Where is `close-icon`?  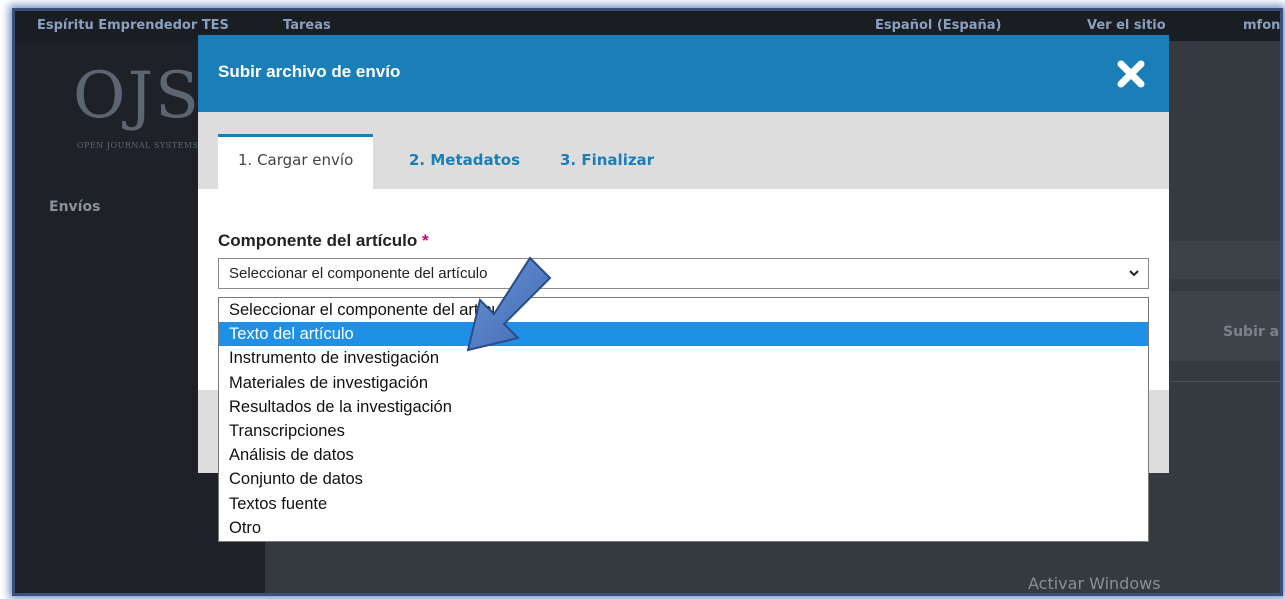 close-icon is located at coordinates (1131, 74).